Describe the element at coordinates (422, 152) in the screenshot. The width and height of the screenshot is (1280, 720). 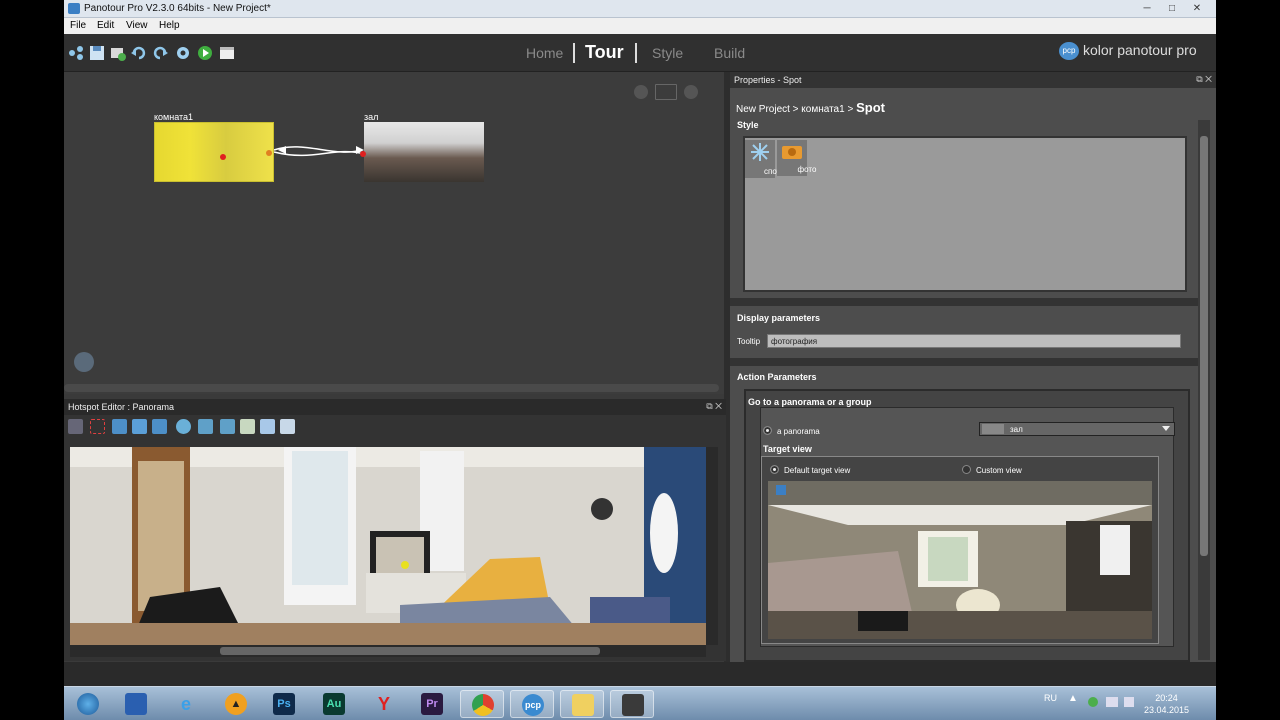
I see `panorama-thumbnail` at that location.